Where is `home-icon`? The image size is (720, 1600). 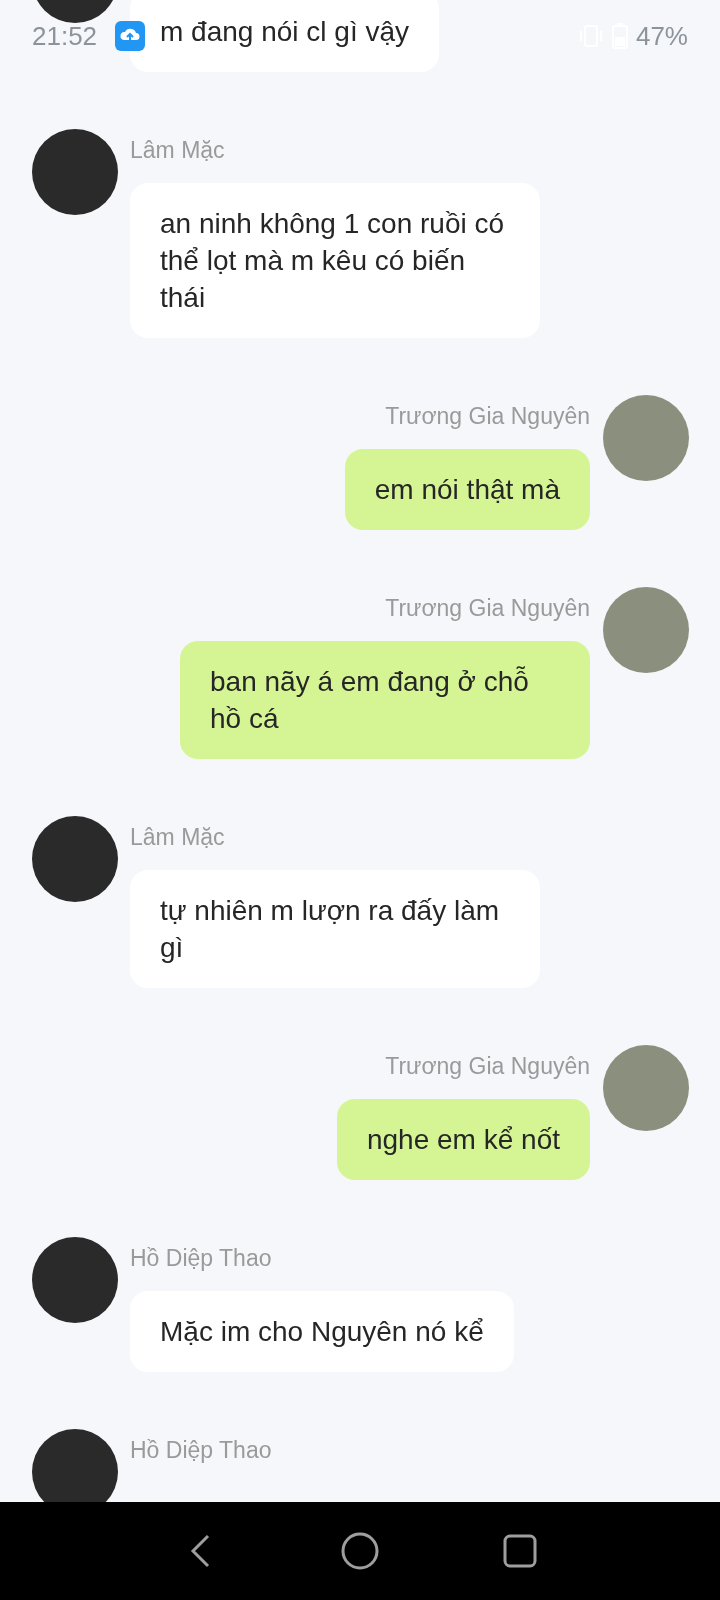
home-icon is located at coordinates (360, 1551).